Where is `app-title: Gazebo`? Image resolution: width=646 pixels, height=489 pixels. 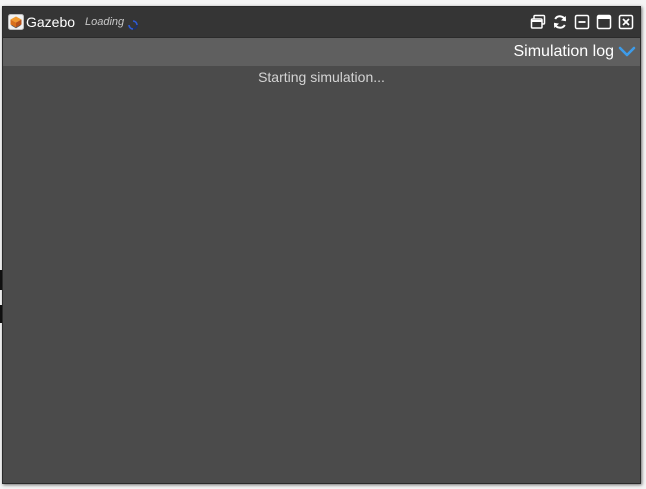 app-title: Gazebo is located at coordinates (51, 22).